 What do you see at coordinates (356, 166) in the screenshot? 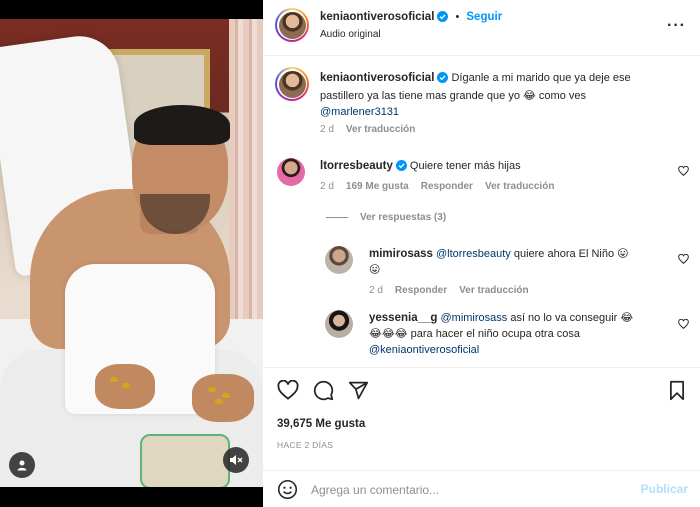
I see `comment-username: ltorresbeauty` at bounding box center [356, 166].